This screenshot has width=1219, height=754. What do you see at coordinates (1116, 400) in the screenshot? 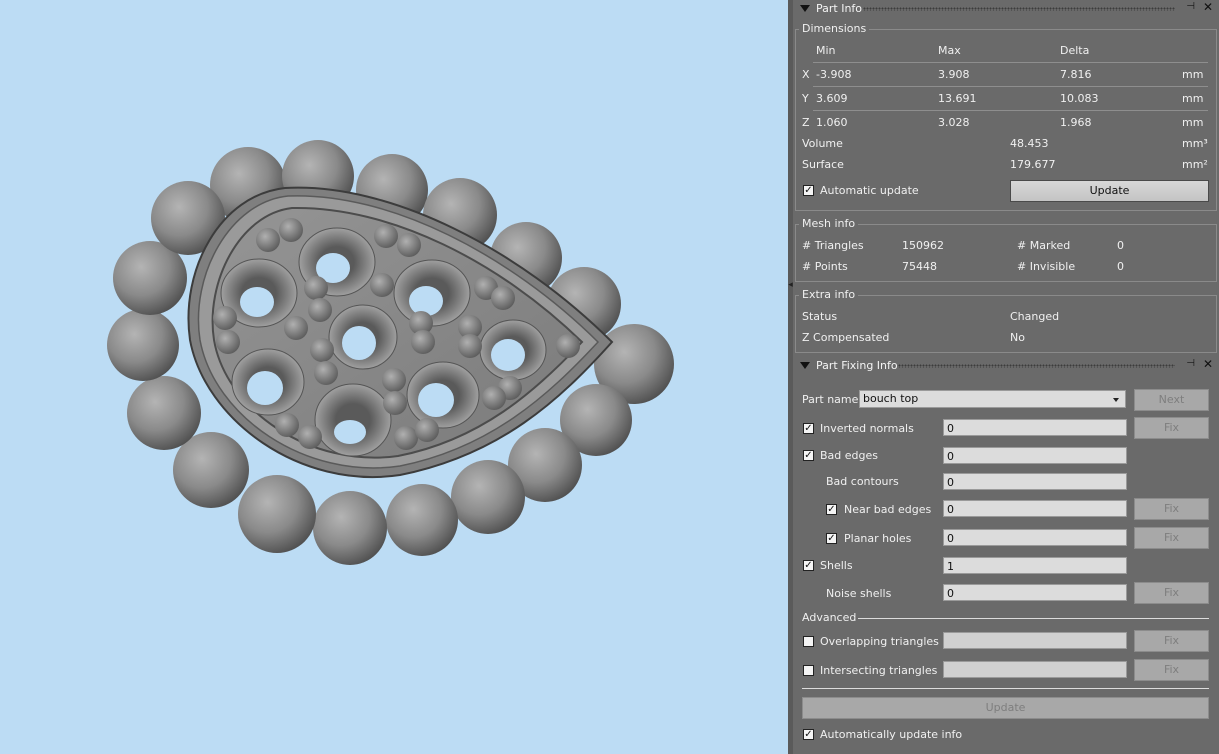
I see `chevron-down-icon` at bounding box center [1116, 400].